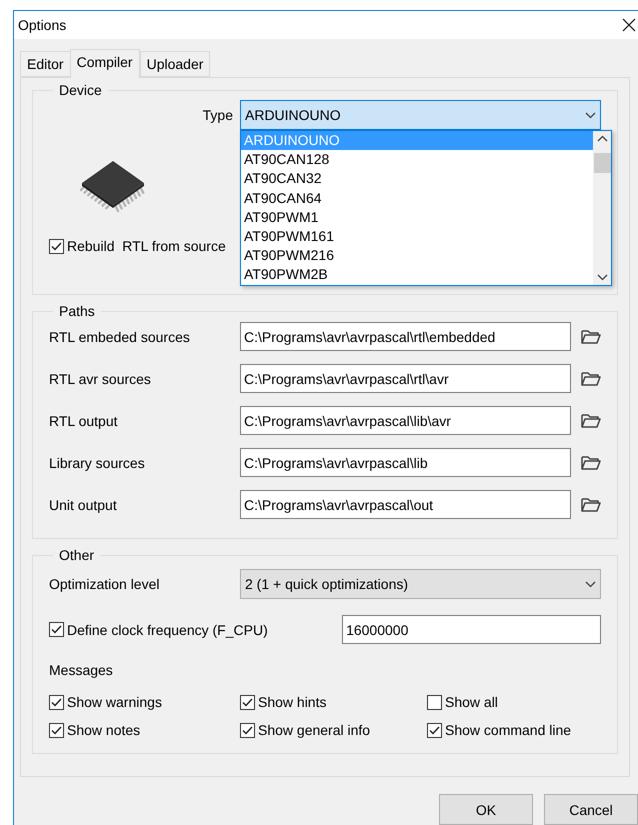 Image resolution: width=638 pixels, height=825 pixels. I want to click on group-legend: Paths, so click(77, 311).